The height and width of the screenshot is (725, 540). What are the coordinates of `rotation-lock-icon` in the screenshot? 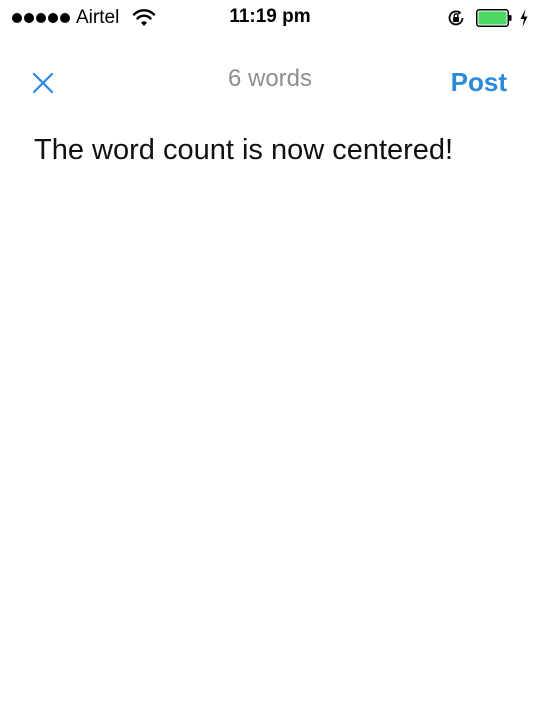 It's located at (456, 18).